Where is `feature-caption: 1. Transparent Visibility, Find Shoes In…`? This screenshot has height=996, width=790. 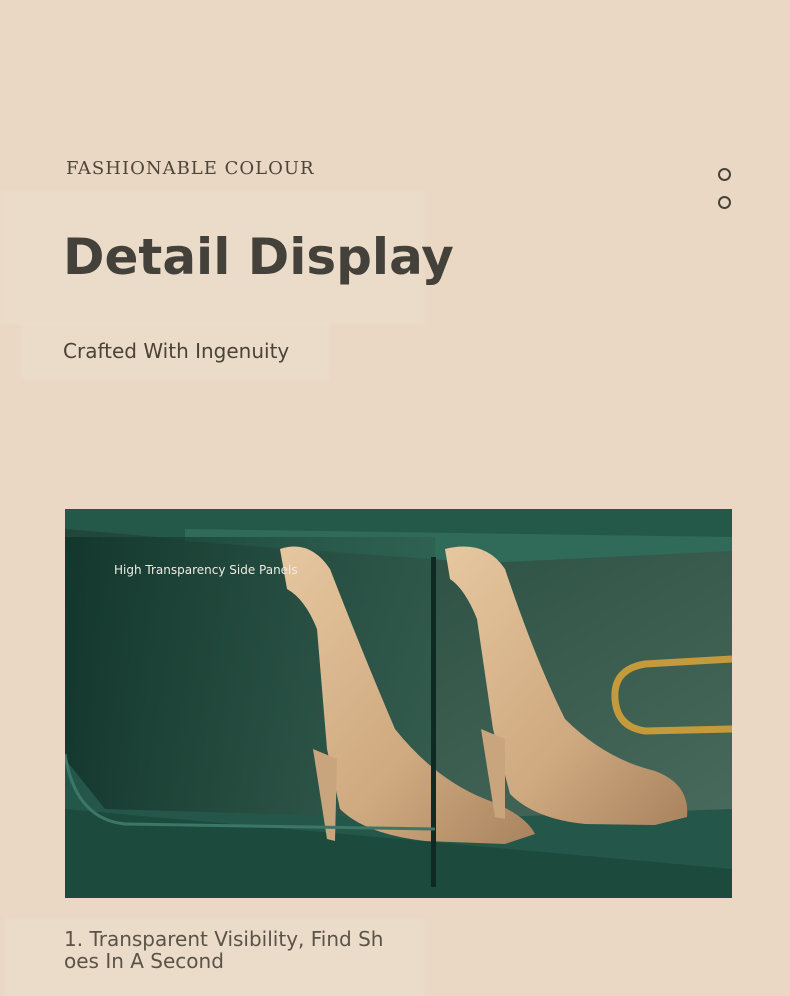
feature-caption: 1. Transparent Visibility, Find Shoes In… is located at coordinates (224, 950).